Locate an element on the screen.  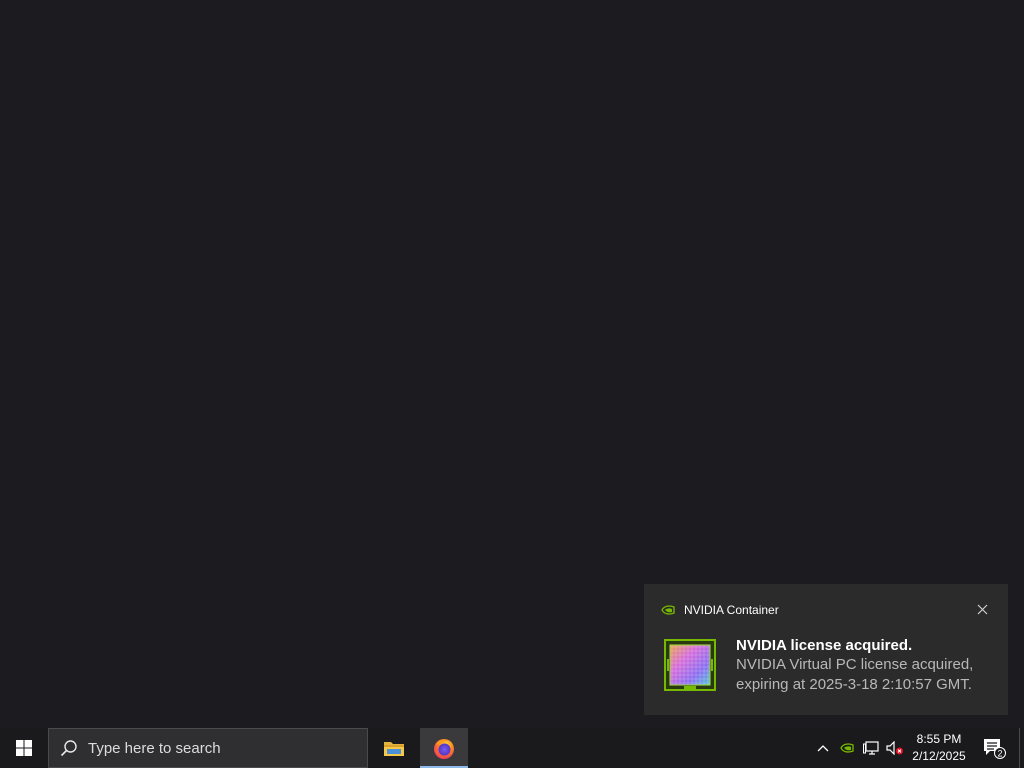
network-tray-button is located at coordinates (871, 748).